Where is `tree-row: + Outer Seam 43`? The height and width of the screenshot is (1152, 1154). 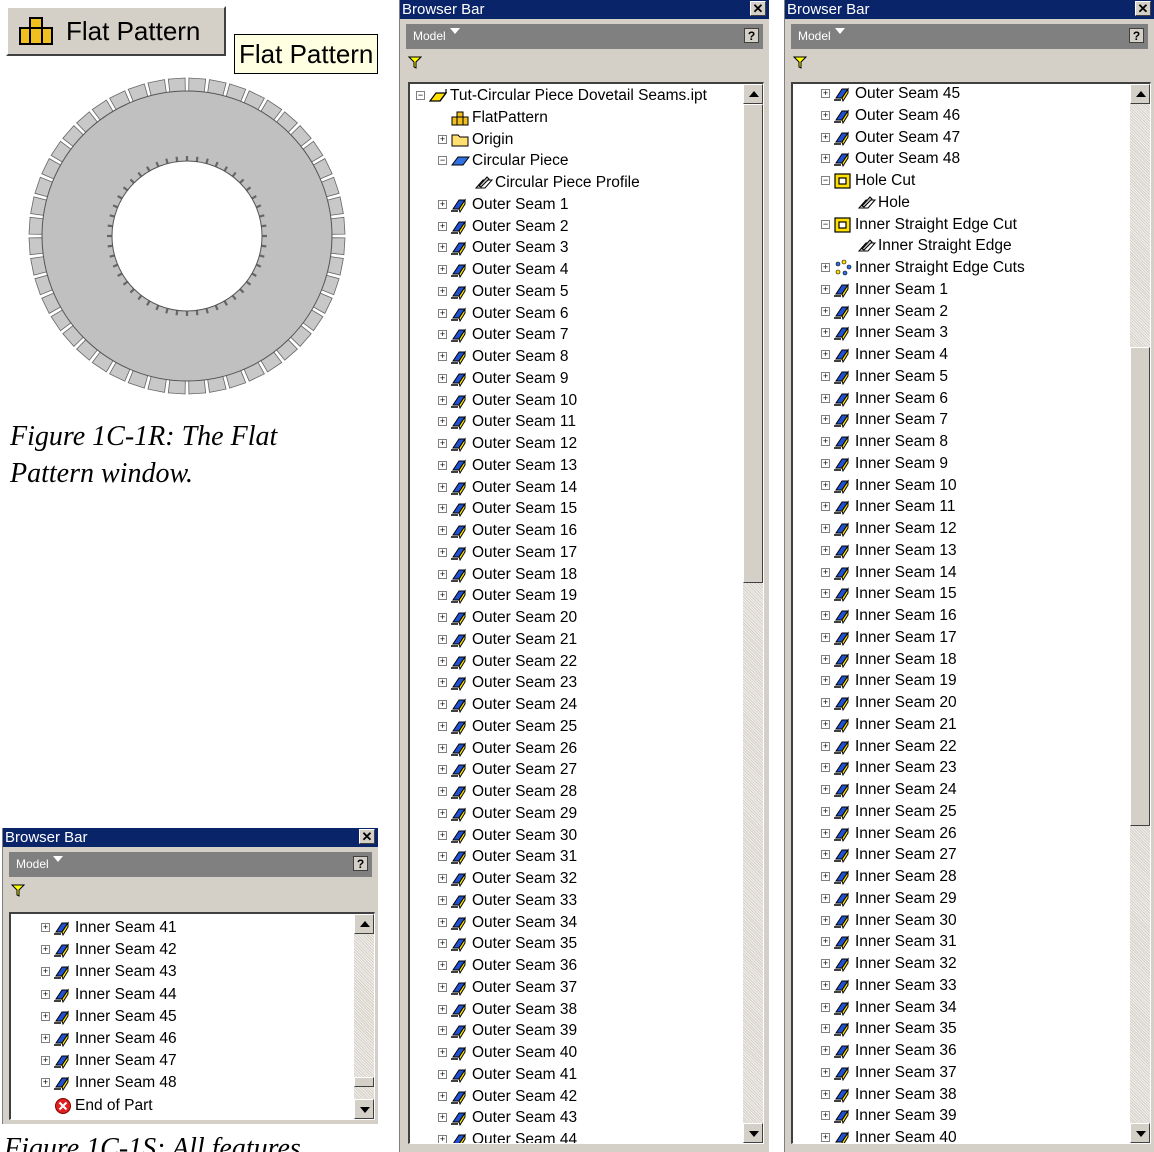
tree-row: + Outer Seam 43 is located at coordinates (576, 1118).